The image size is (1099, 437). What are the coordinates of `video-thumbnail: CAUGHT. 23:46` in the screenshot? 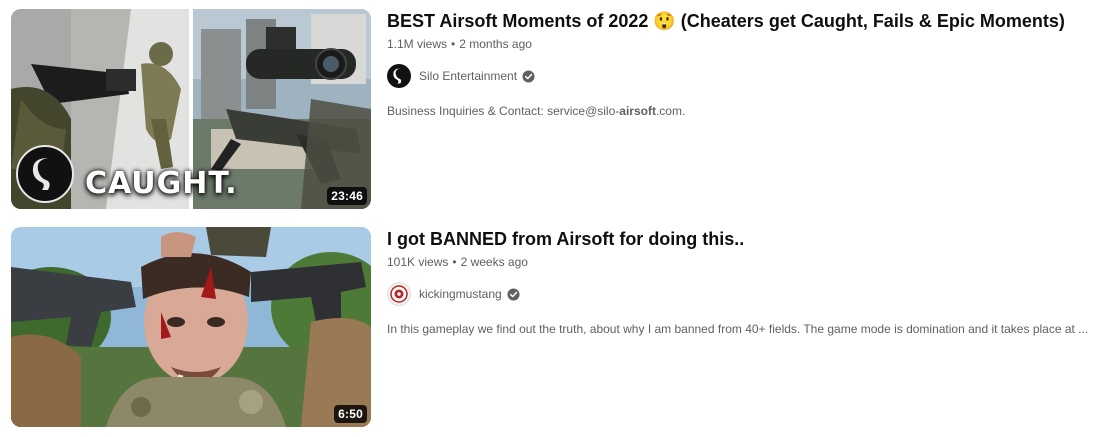 It's located at (191, 109).